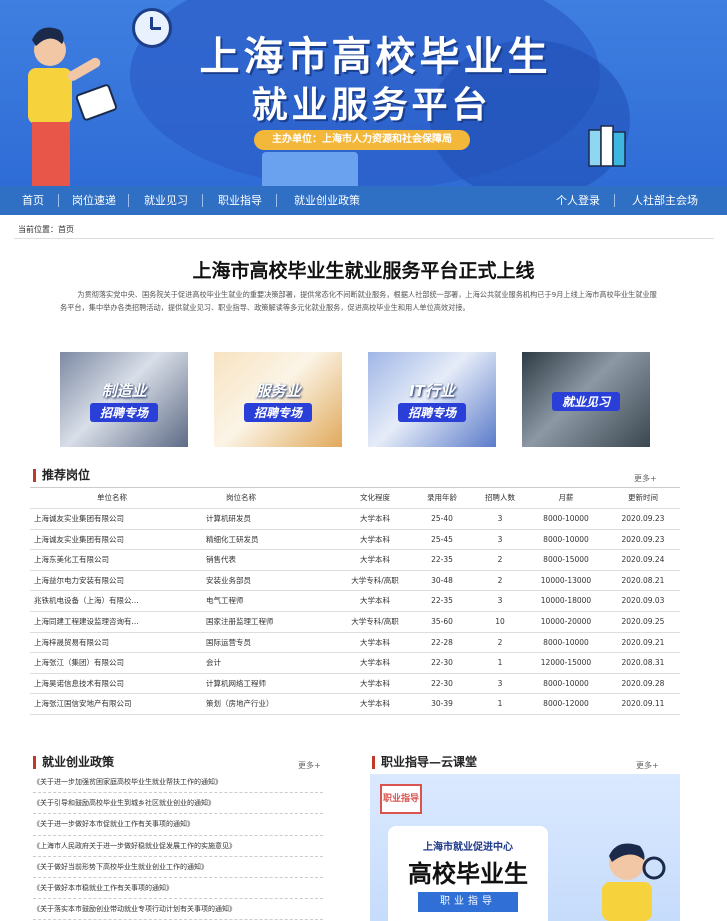 The height and width of the screenshot is (921, 727). I want to click on nav-job-express: 岗位速递, so click(94, 200).